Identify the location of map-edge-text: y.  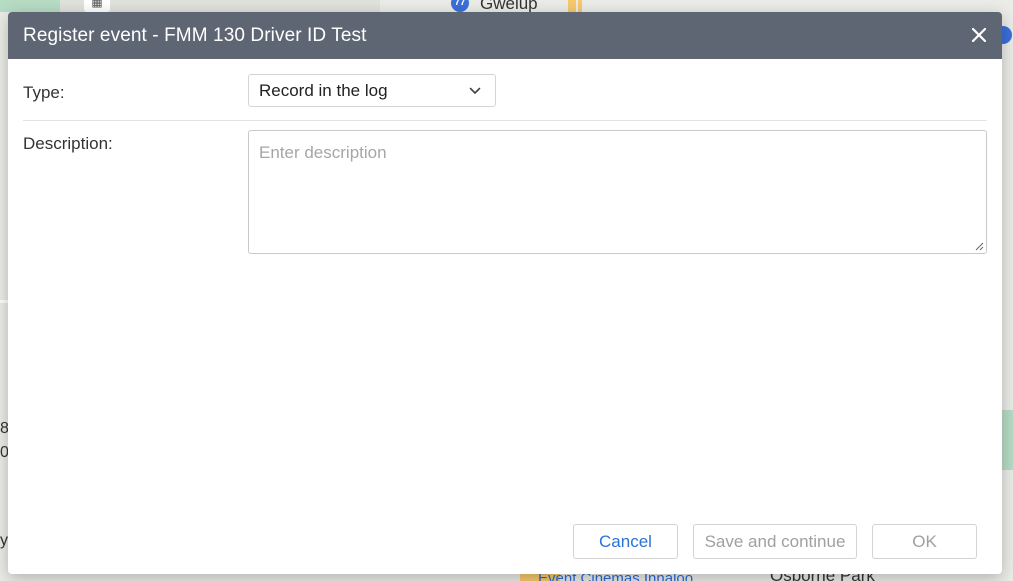
(4, 540).